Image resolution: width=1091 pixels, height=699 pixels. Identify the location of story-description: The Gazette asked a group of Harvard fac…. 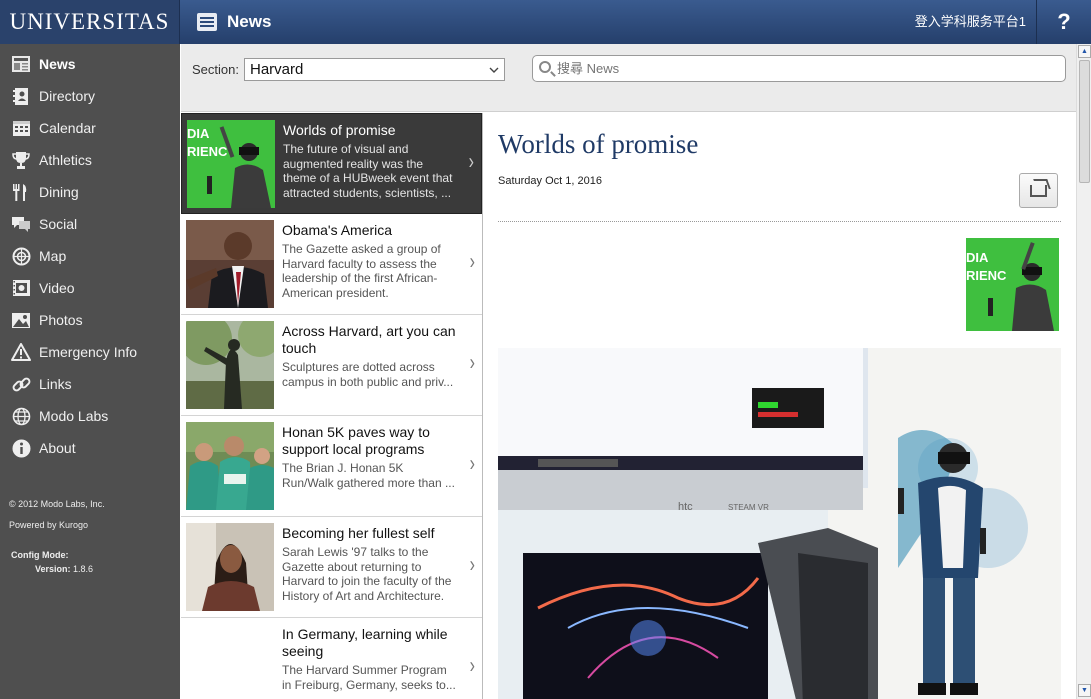
(361, 271).